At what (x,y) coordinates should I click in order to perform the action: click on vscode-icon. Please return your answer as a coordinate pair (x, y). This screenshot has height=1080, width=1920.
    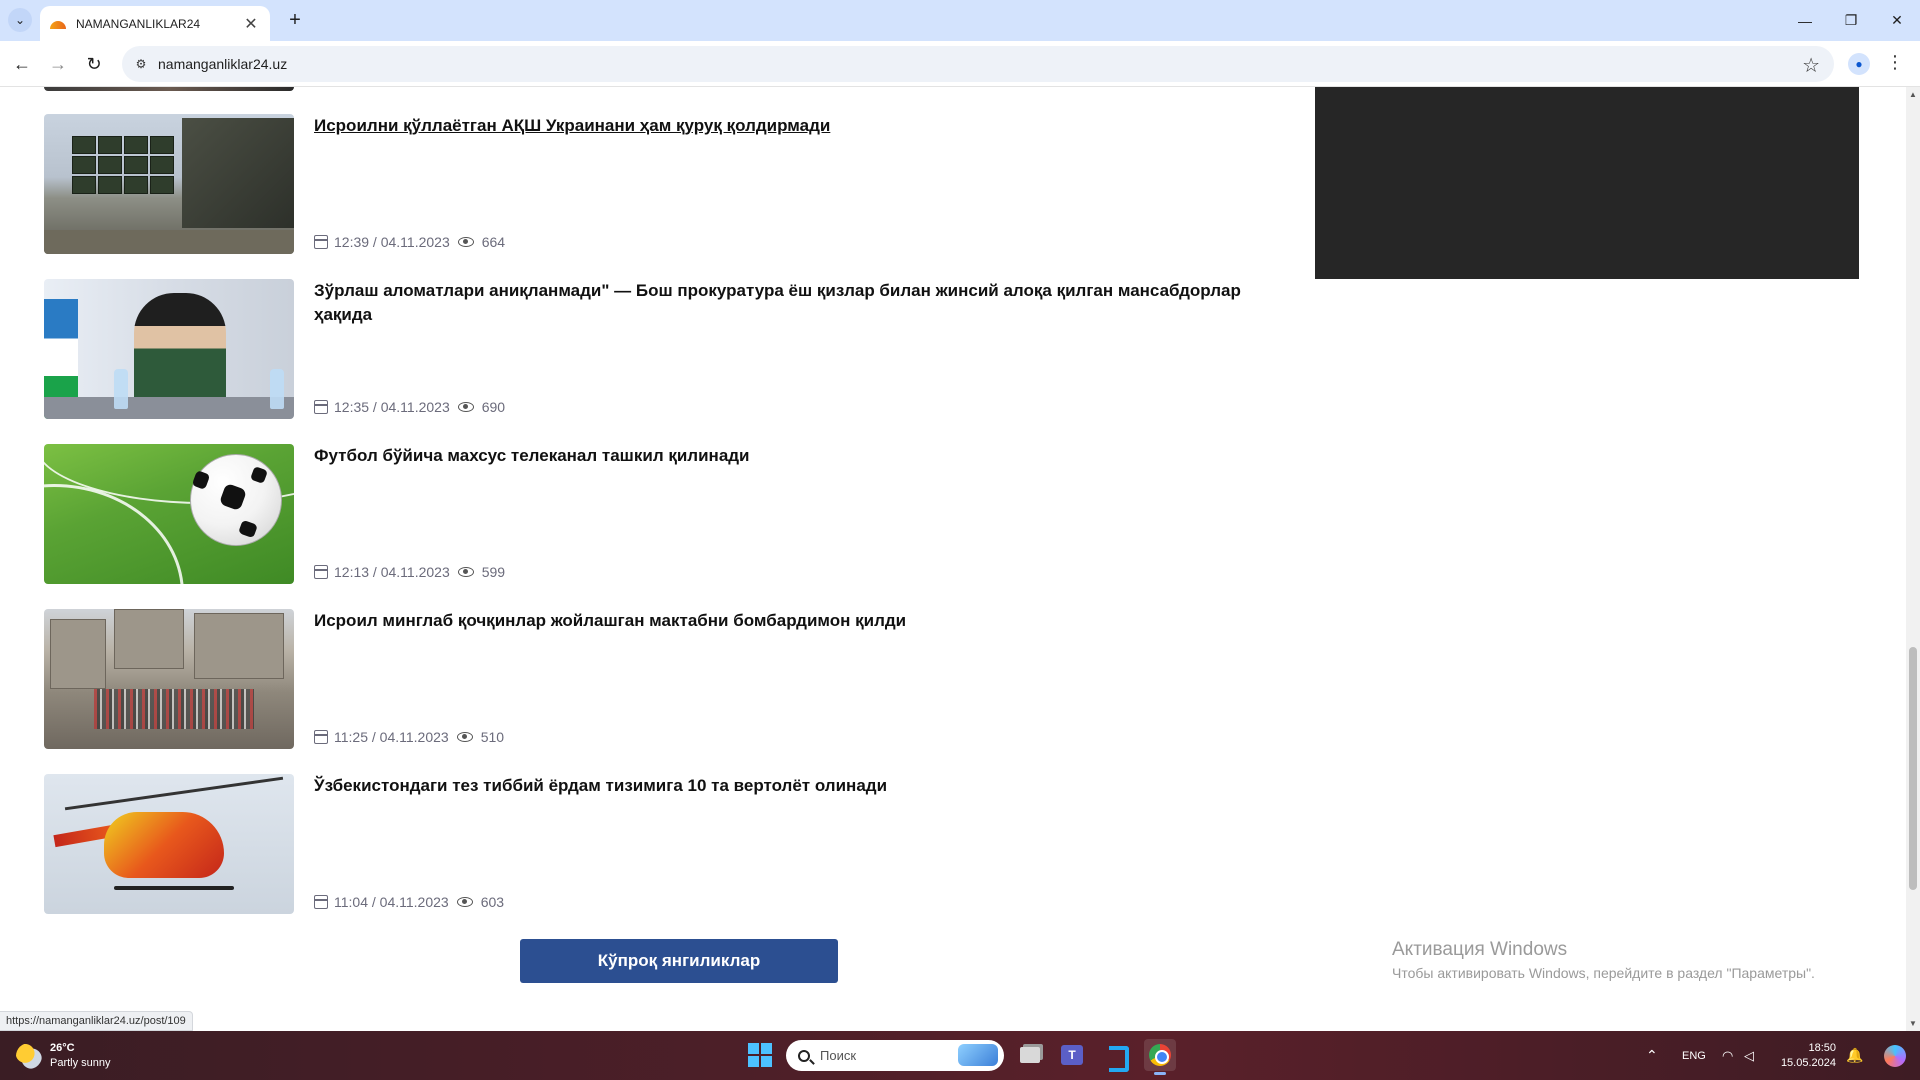
    Looking at the image, I should click on (1117, 1058).